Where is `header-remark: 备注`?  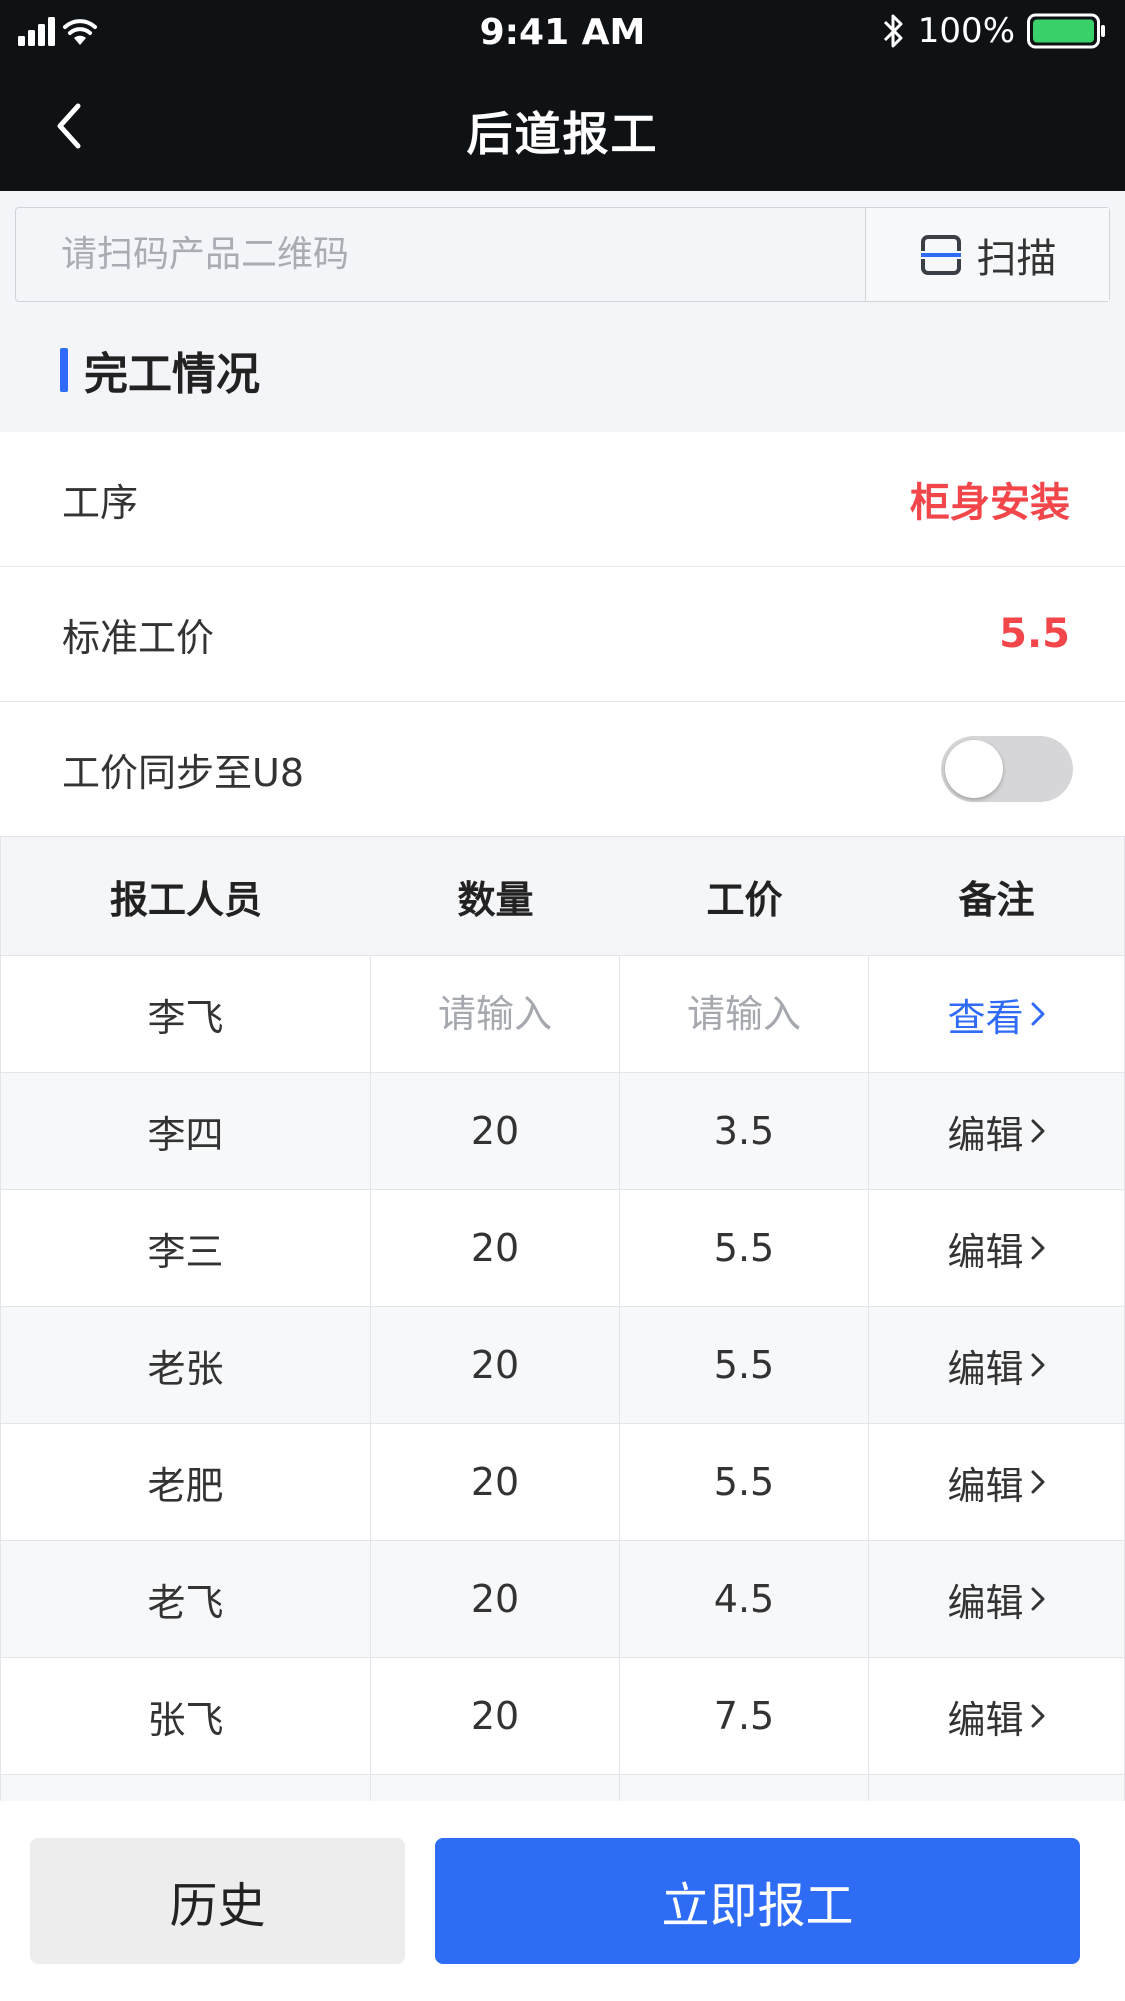
header-remark: 备注 is located at coordinates (996, 899).